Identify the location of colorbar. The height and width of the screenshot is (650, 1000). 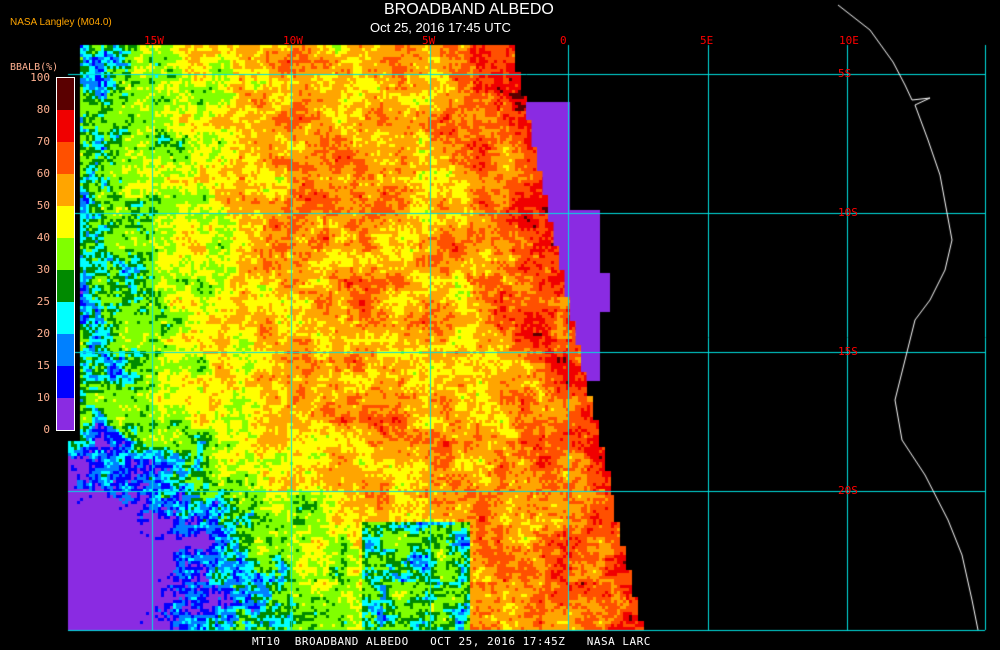
(65, 254).